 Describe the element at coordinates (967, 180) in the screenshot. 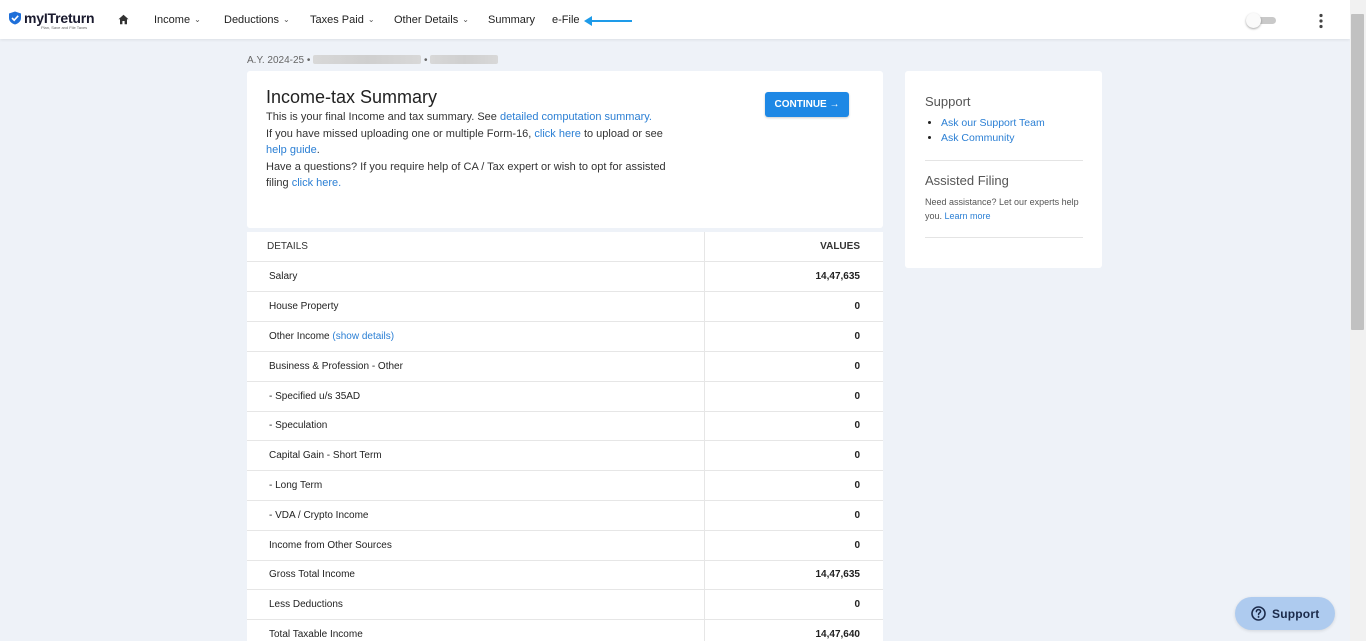

I see `assisted-filing-heading: Assisted Filing` at that location.